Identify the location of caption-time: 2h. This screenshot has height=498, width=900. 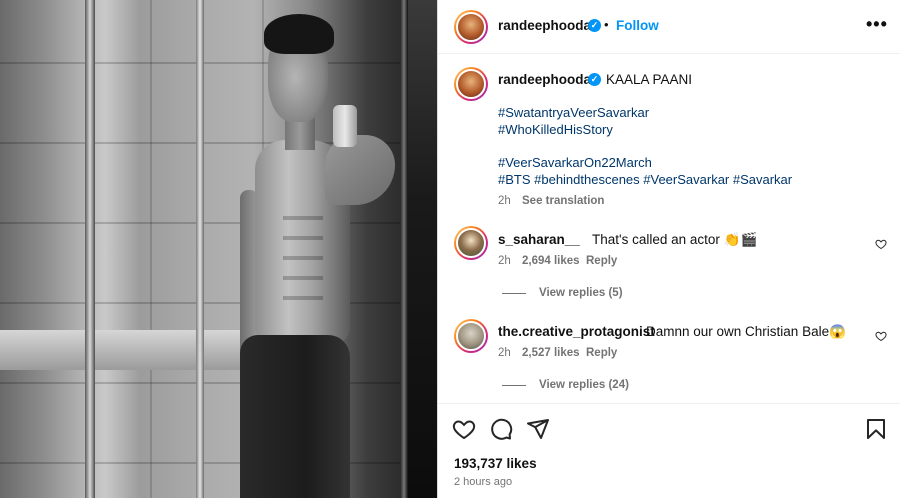
(504, 201).